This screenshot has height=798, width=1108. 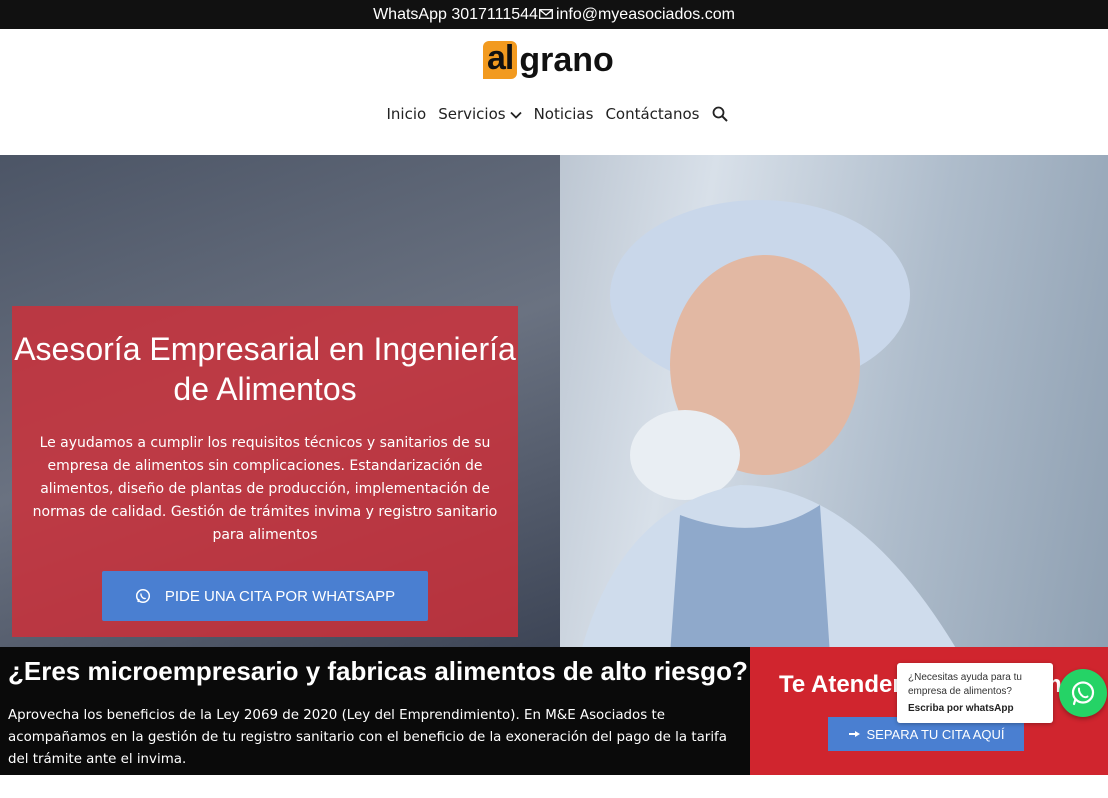 I want to click on main-nav: Inicio Servicios Noticias Contáctanos, so click(x=554, y=114).